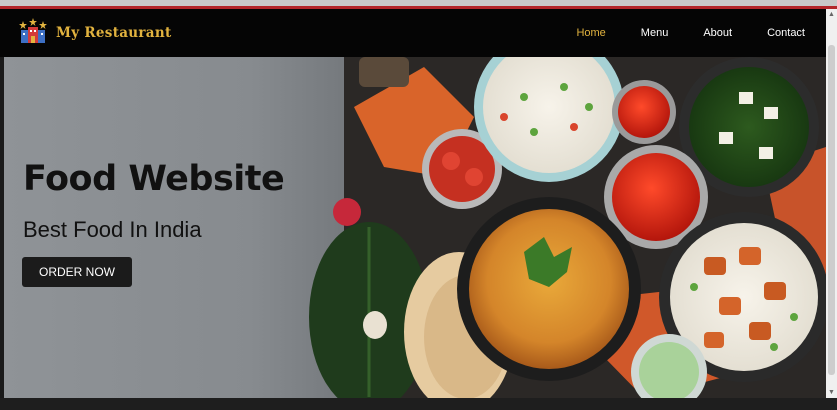 The height and width of the screenshot is (410, 837). I want to click on scrollbar-thumb, so click(831, 210).